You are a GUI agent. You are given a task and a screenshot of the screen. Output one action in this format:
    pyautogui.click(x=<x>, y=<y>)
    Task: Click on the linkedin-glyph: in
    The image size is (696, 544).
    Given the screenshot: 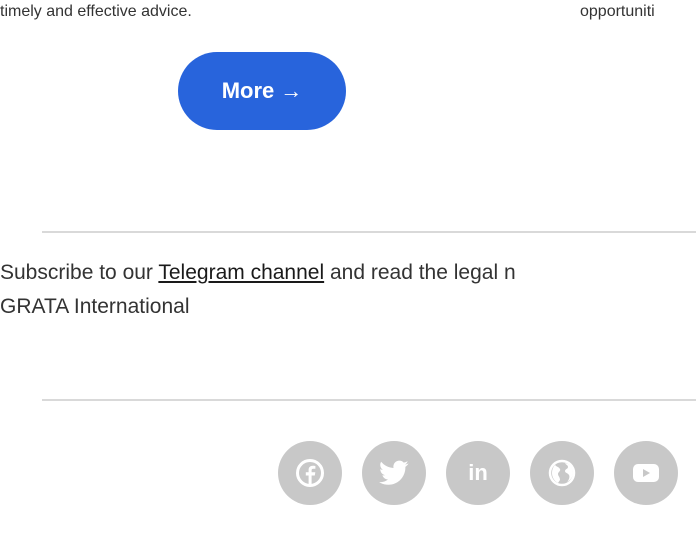 What is the action you would take?
    pyautogui.click(x=478, y=472)
    